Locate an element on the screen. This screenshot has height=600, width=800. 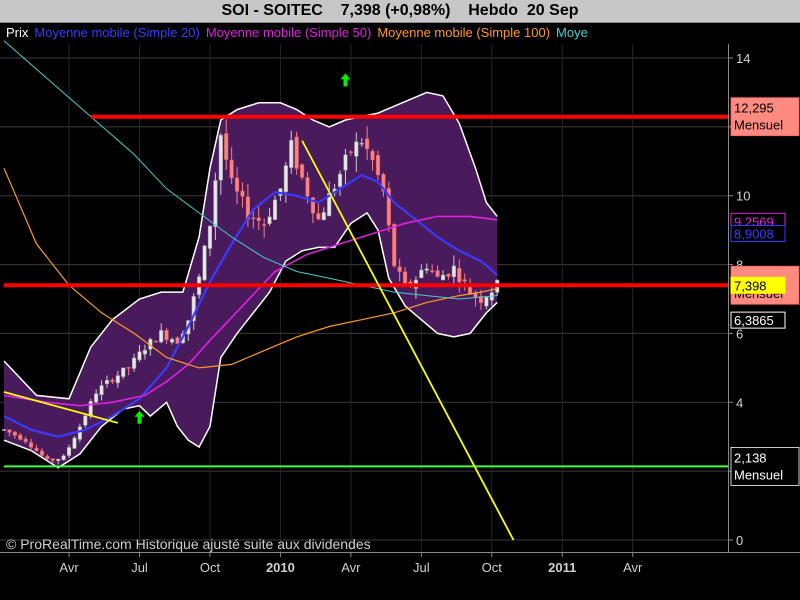
y-tick-label: 4 is located at coordinates (739, 402).